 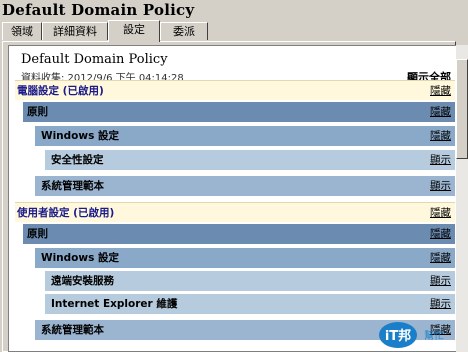 I want to click on section-label: Internet Explorer 維護, so click(x=114, y=304).